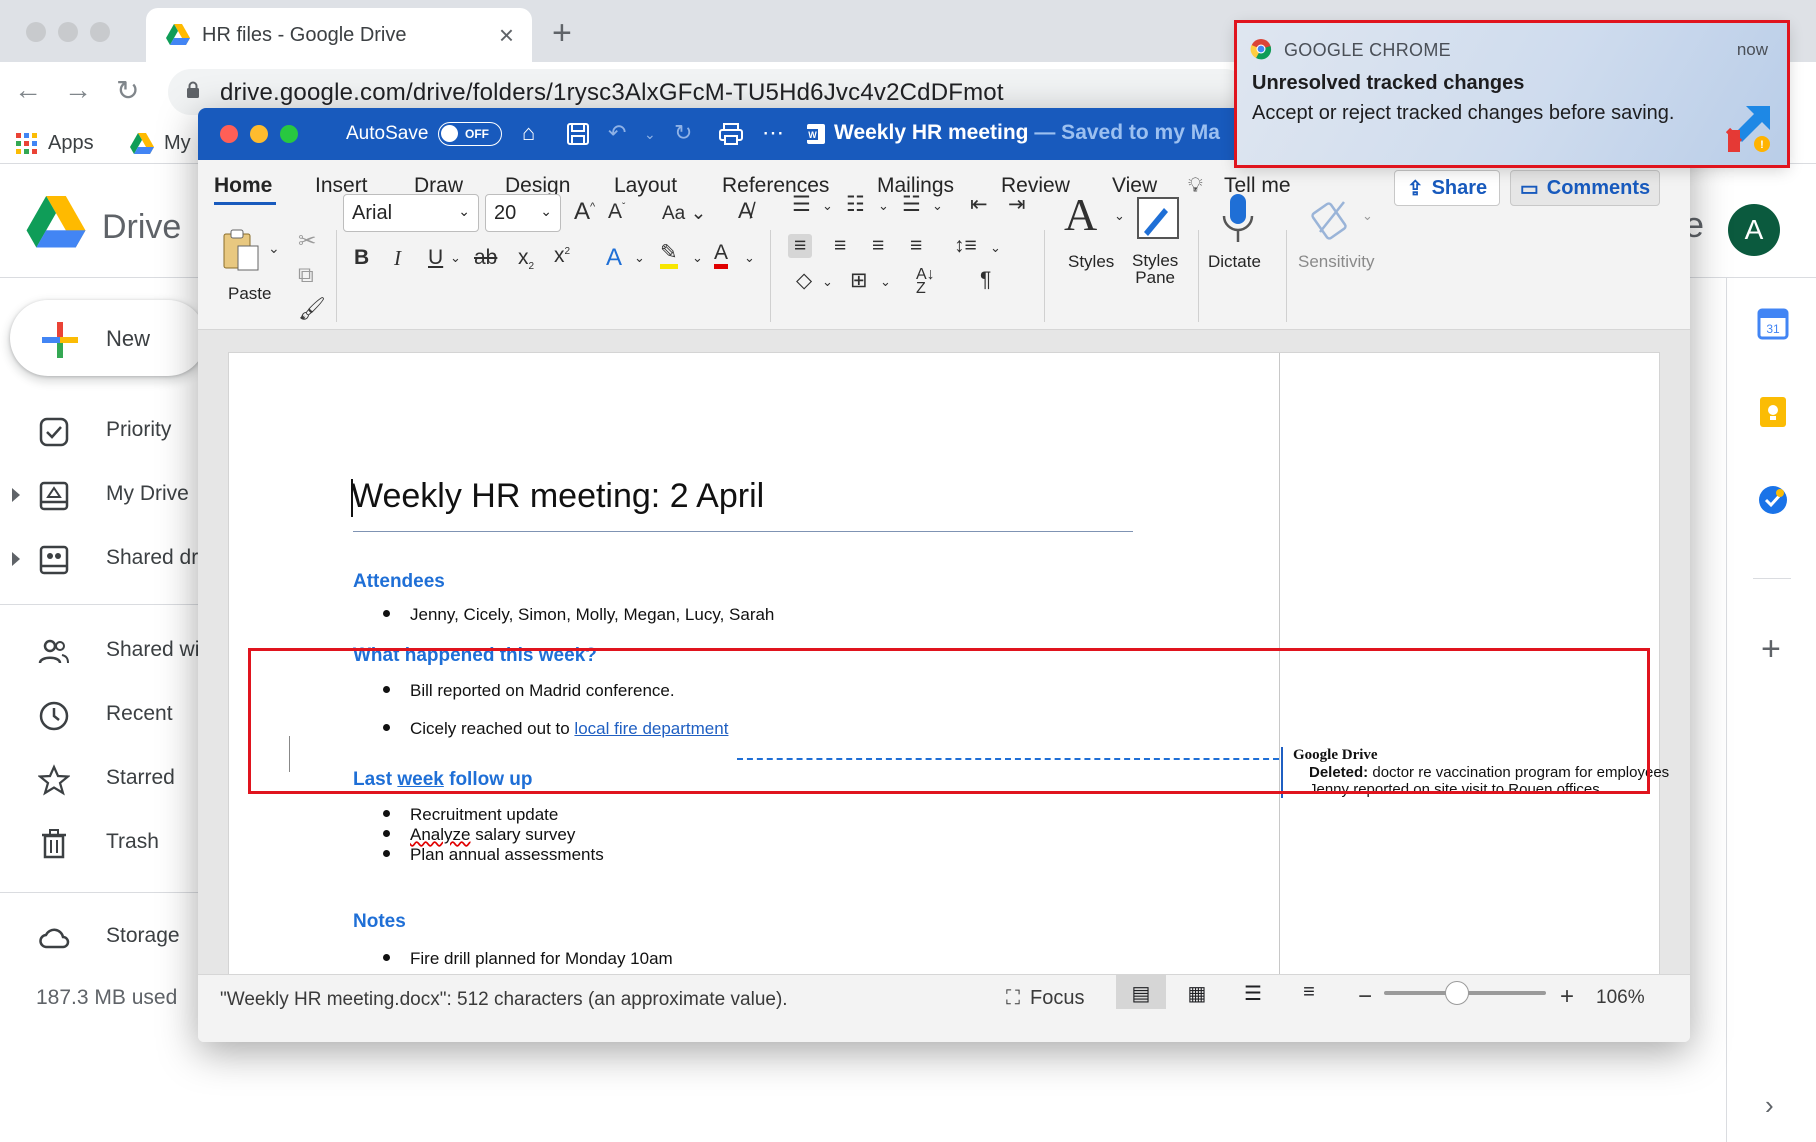 This screenshot has width=1816, height=1142. What do you see at coordinates (650, 134) in the screenshot?
I see `undo-dropdown-icon: ⌄` at bounding box center [650, 134].